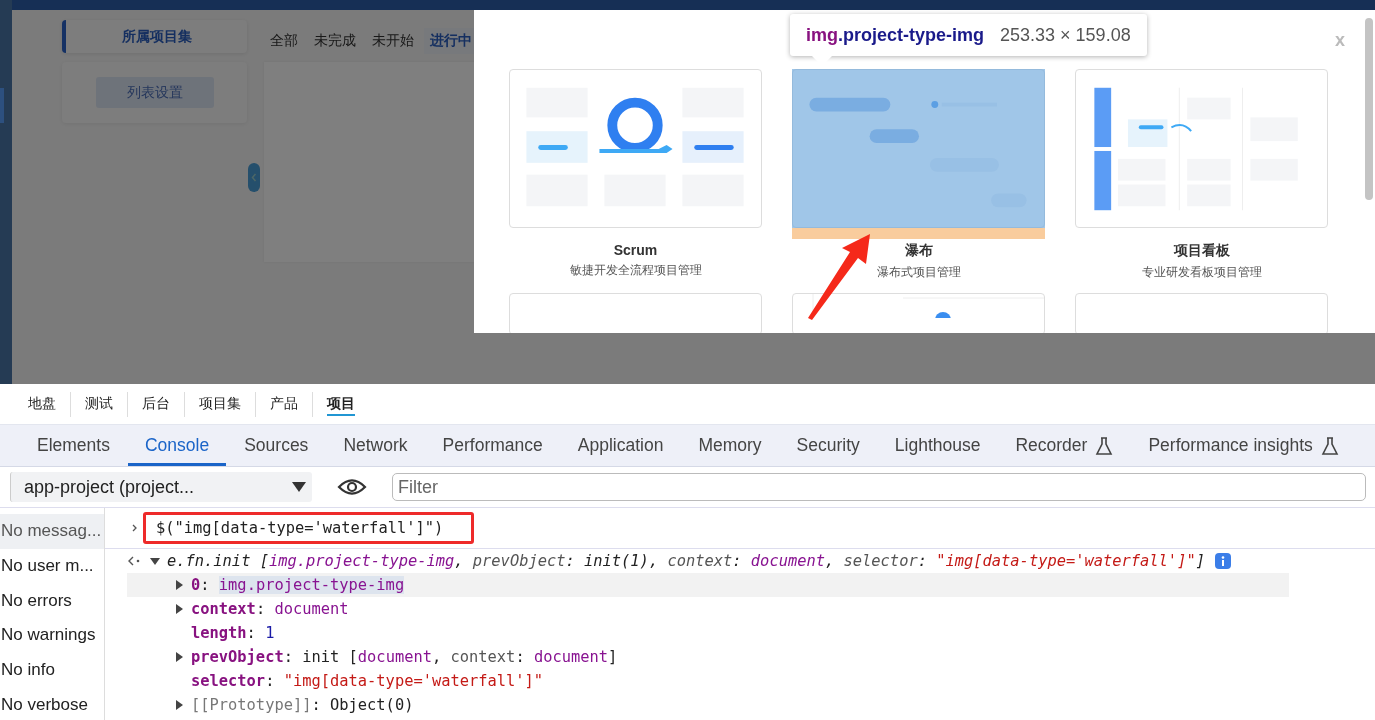  Describe the element at coordinates (352, 487) in the screenshot. I see `eye-icon` at that location.